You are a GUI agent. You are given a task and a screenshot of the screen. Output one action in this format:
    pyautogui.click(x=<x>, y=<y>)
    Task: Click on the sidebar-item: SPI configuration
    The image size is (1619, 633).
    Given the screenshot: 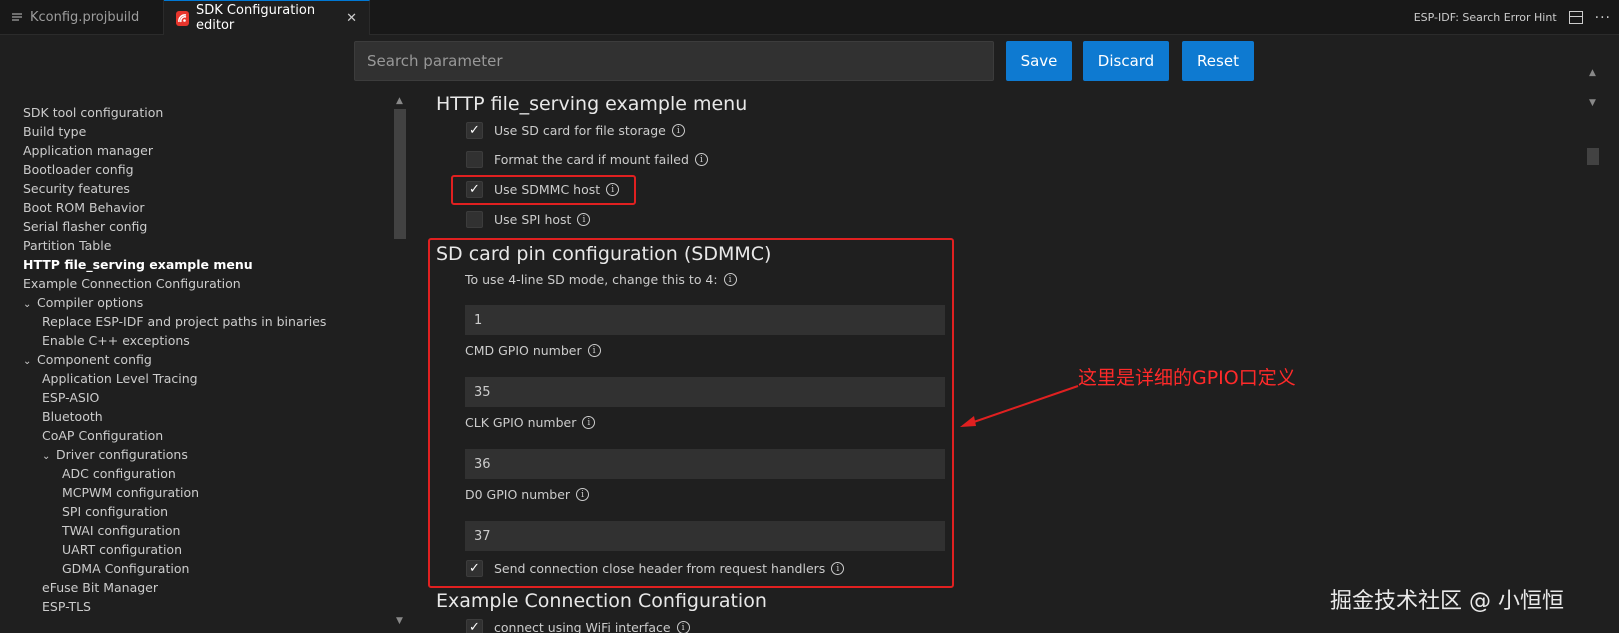 What is the action you would take?
    pyautogui.click(x=115, y=511)
    